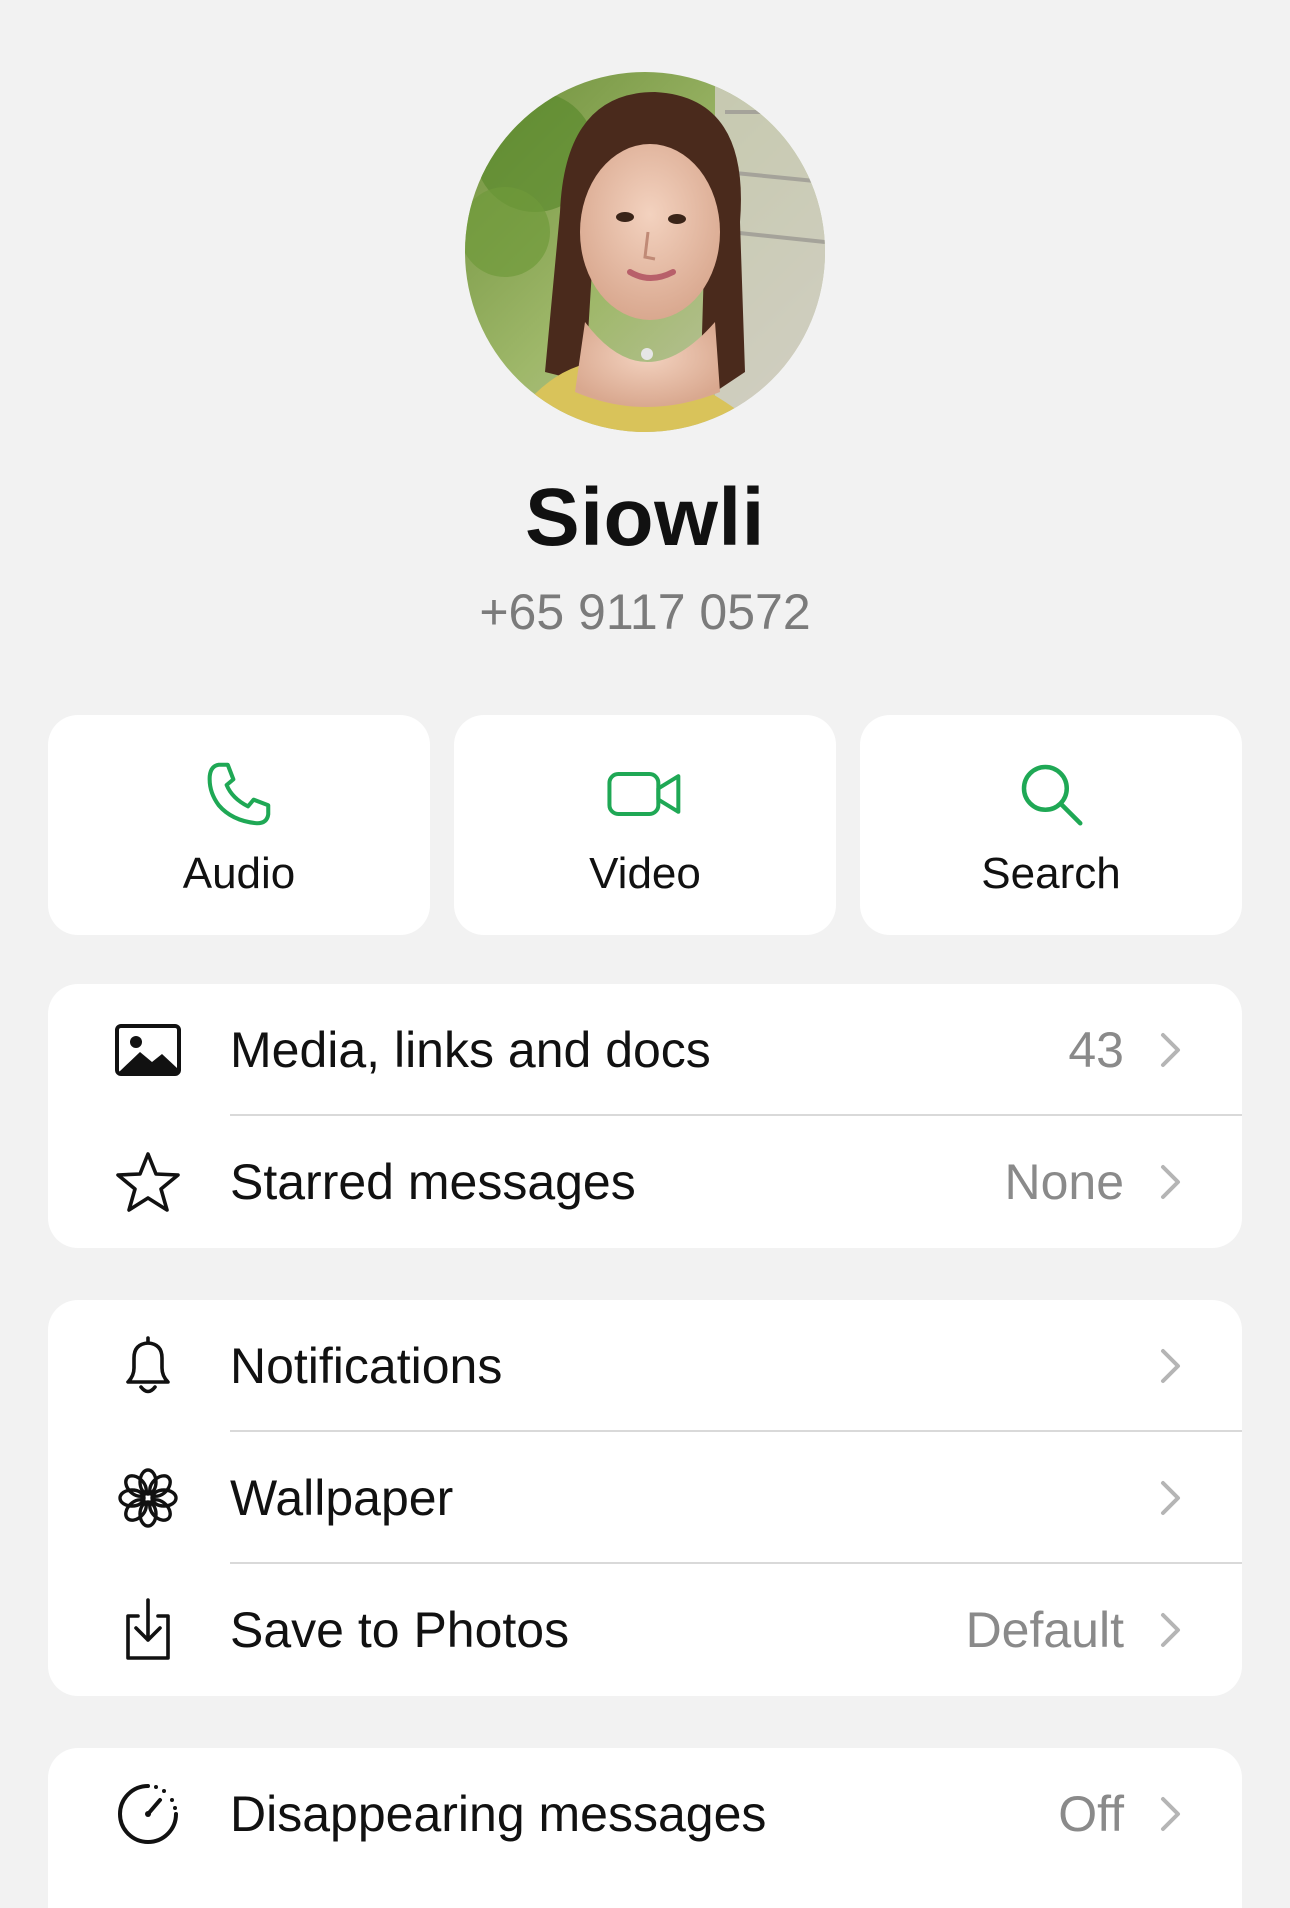 The image size is (1290, 1908). I want to click on row-label: Wallpaper, so click(342, 1498).